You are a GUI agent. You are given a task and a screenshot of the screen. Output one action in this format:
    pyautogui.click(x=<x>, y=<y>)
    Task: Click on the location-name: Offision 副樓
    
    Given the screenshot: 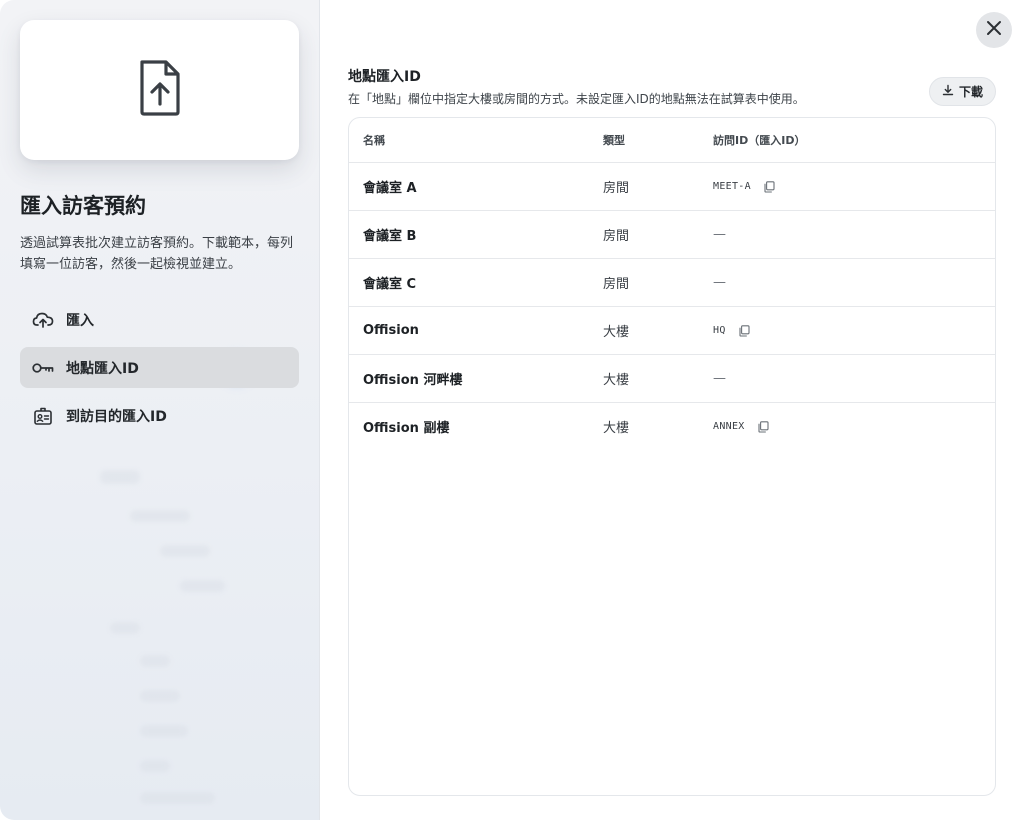 What is the action you would take?
    pyautogui.click(x=406, y=428)
    